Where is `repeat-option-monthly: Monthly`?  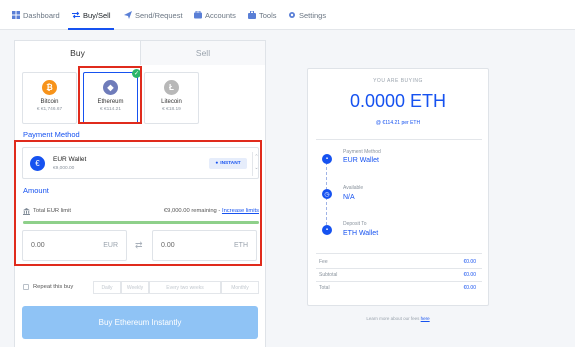
repeat-option-monthly: Monthly is located at coordinates (240, 287).